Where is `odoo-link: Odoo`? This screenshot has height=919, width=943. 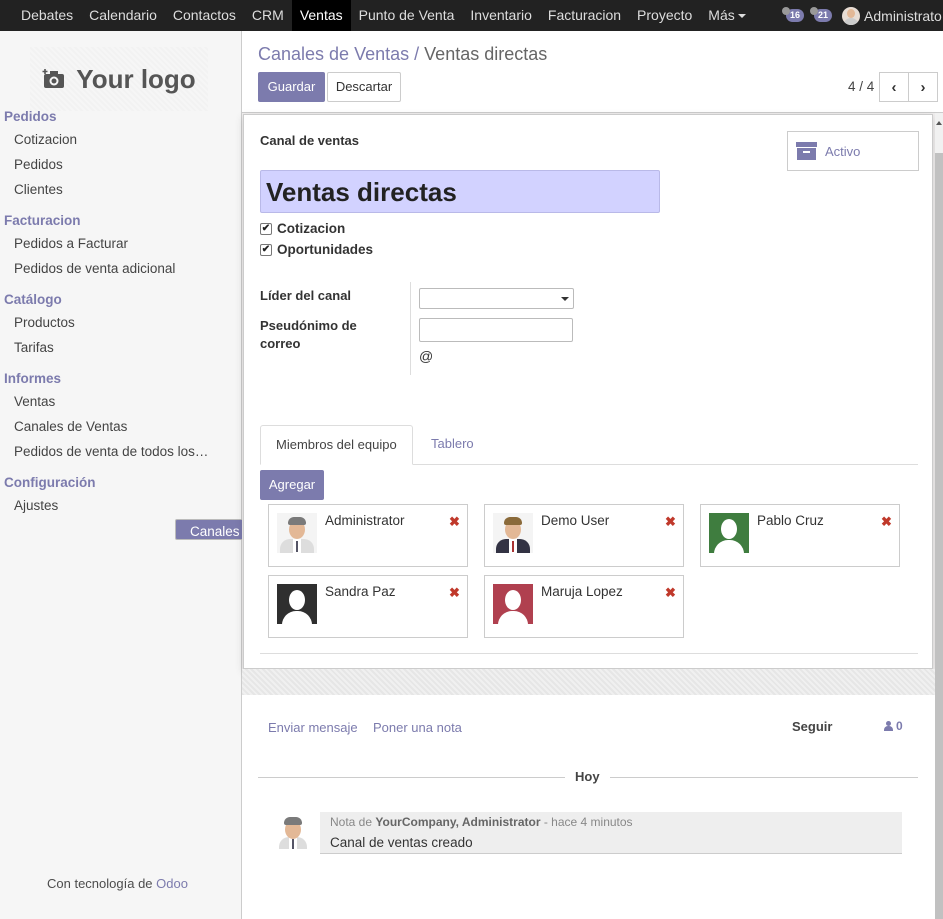 odoo-link: Odoo is located at coordinates (172, 883).